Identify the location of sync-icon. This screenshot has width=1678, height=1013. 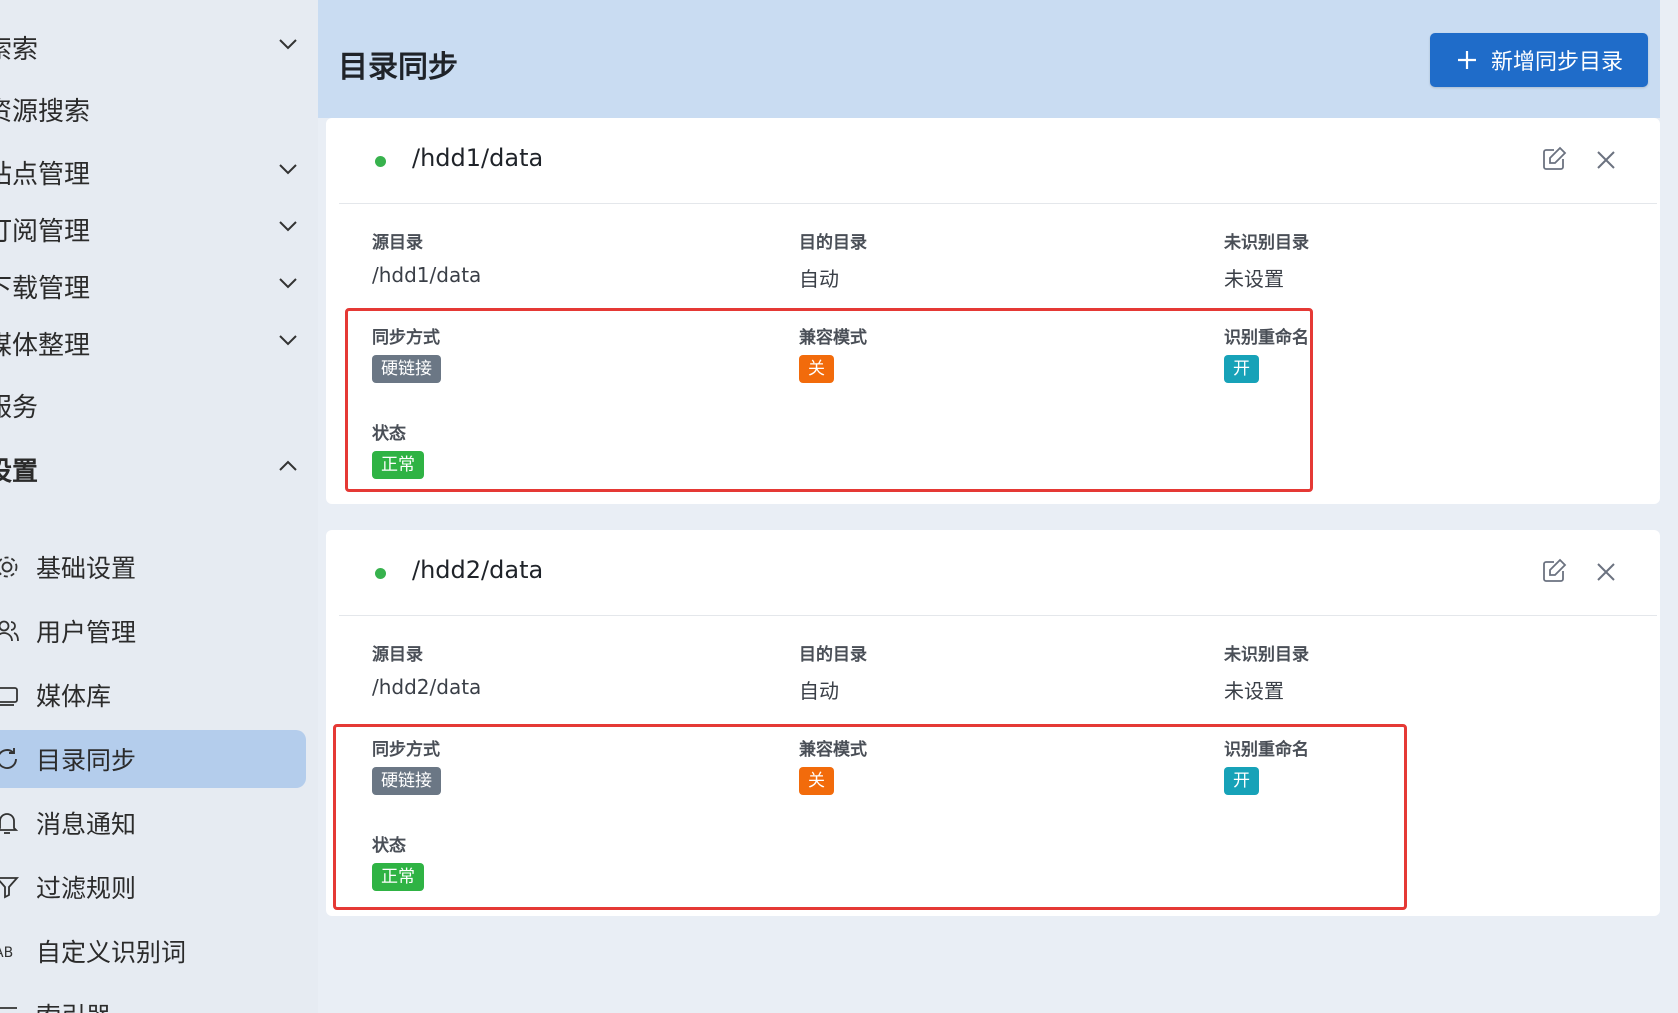
(8, 758).